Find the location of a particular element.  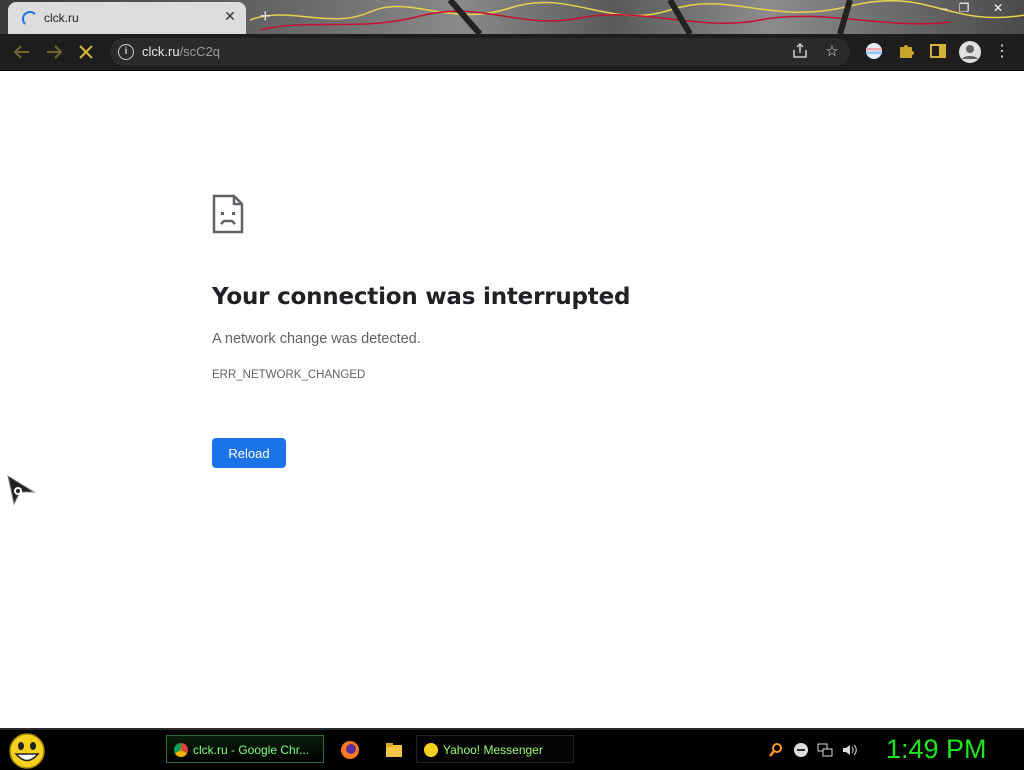

extensions-puzzle-icon is located at coordinates (906, 52).